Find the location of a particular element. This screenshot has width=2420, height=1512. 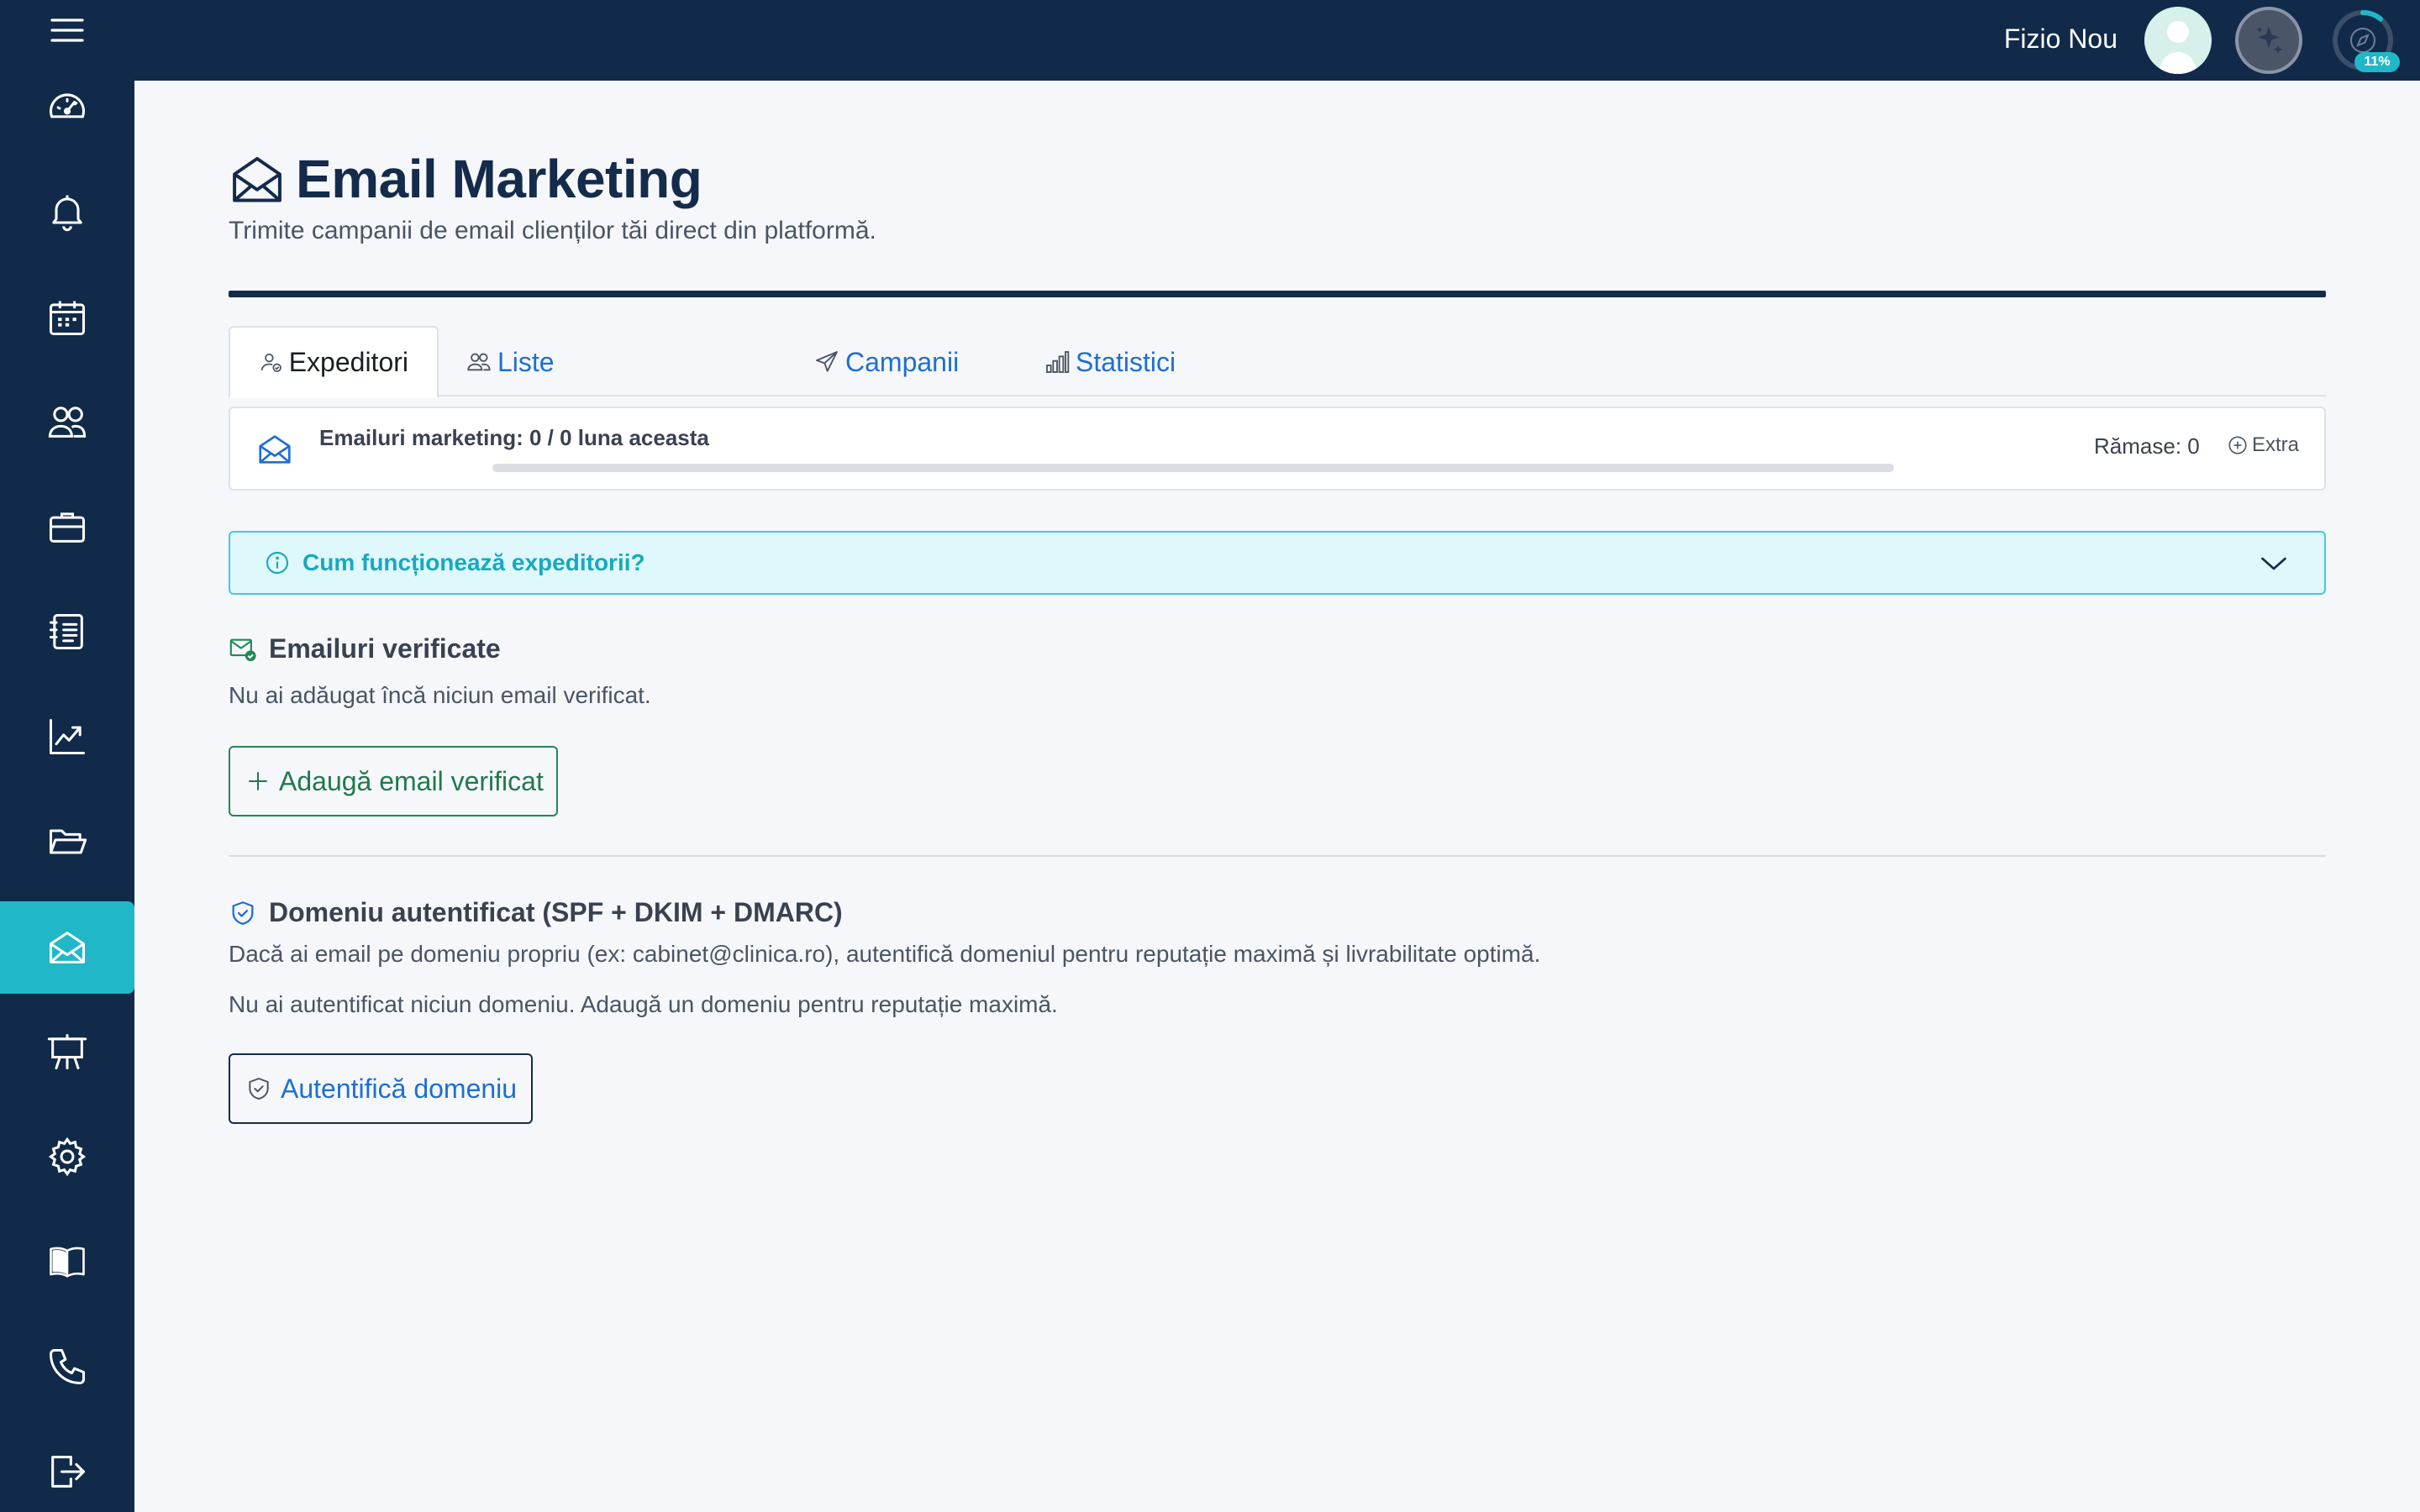

tab-label: Expeditori is located at coordinates (348, 361).